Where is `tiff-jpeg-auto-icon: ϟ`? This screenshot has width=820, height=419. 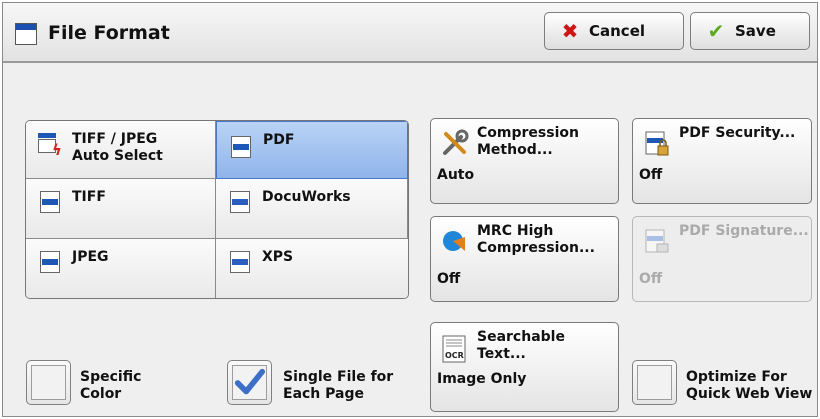
tiff-jpeg-auto-icon: ϟ is located at coordinates (50, 146).